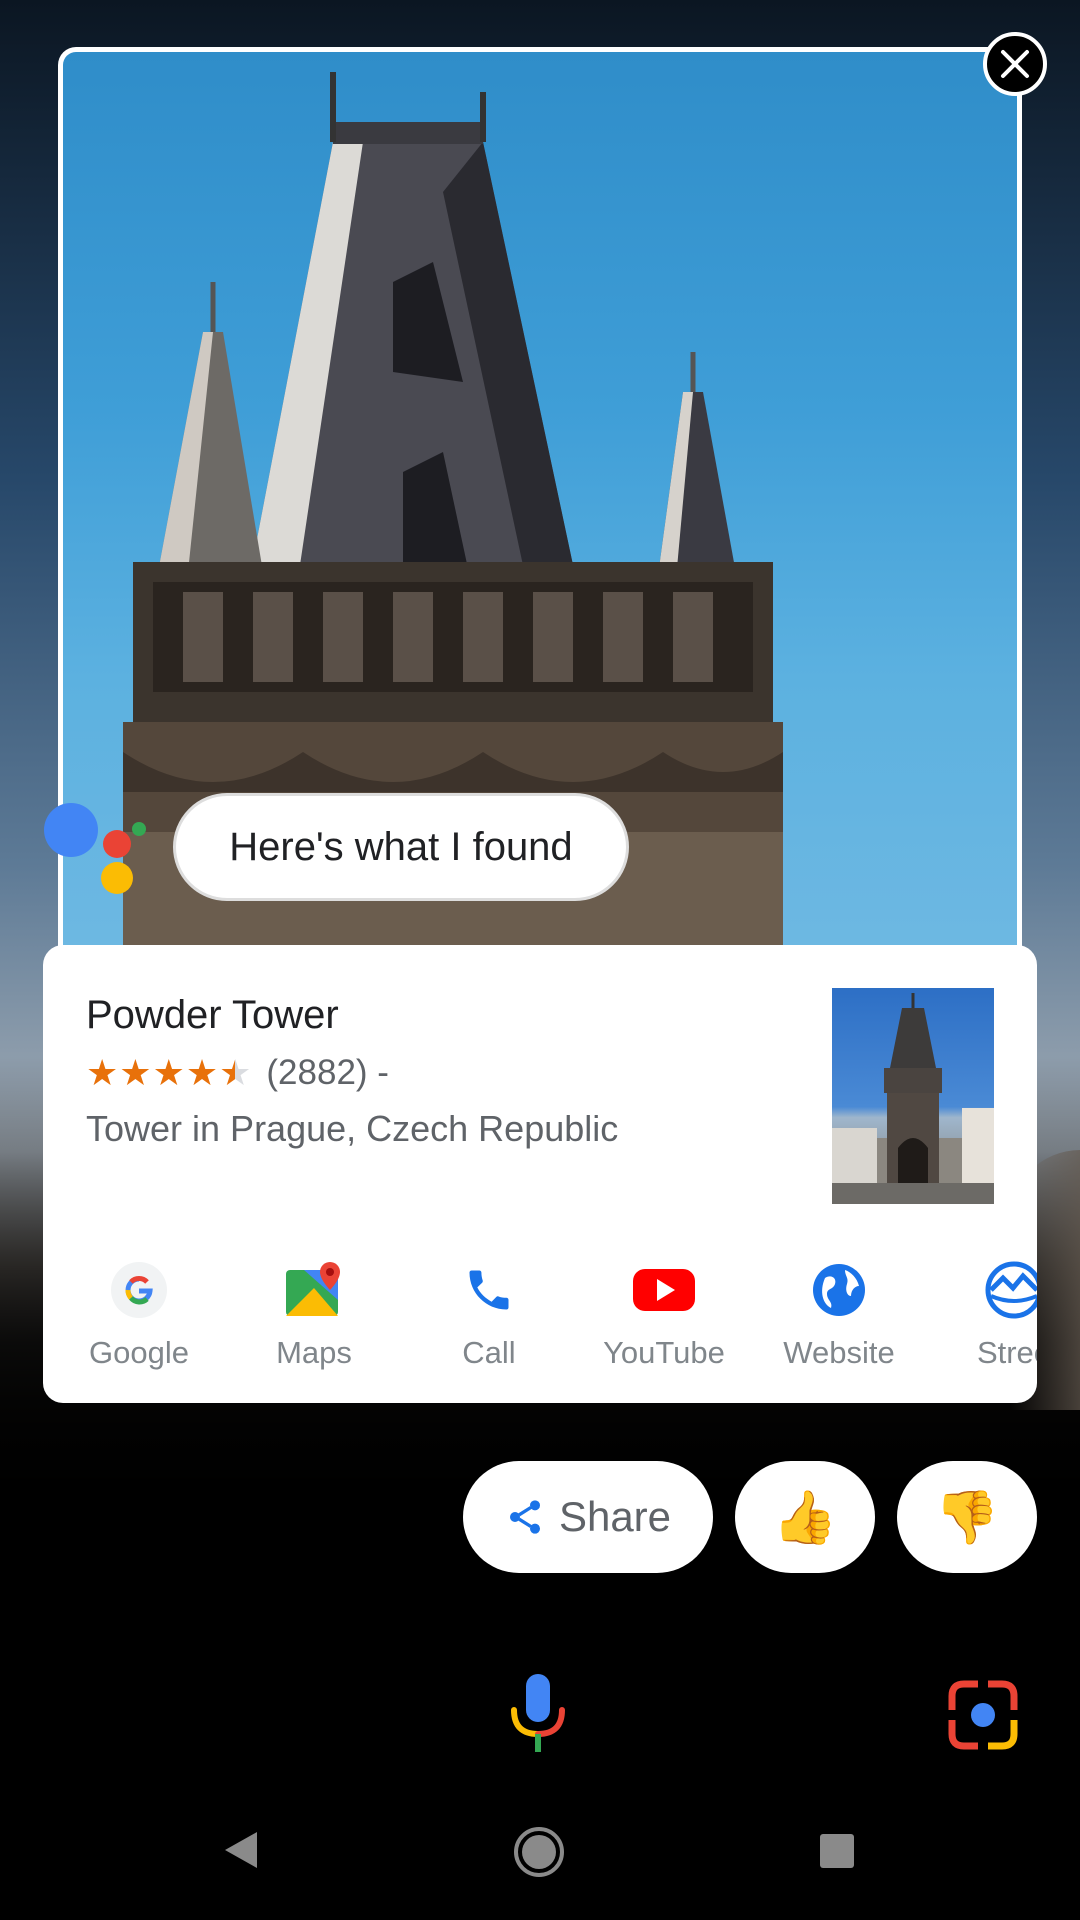 The image size is (1080, 1920). I want to click on back-icon, so click(241, 1850).